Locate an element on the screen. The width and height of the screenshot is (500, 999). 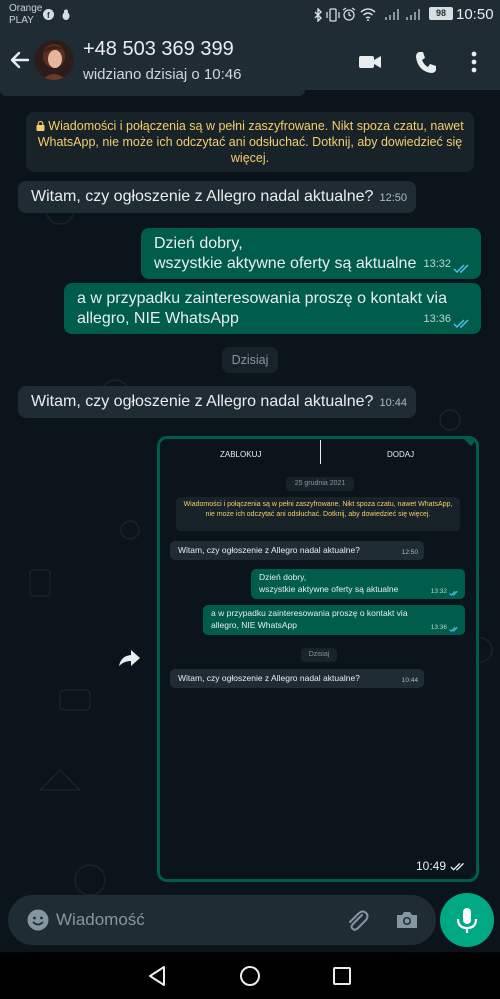
nav-home-icon is located at coordinates (250, 976).